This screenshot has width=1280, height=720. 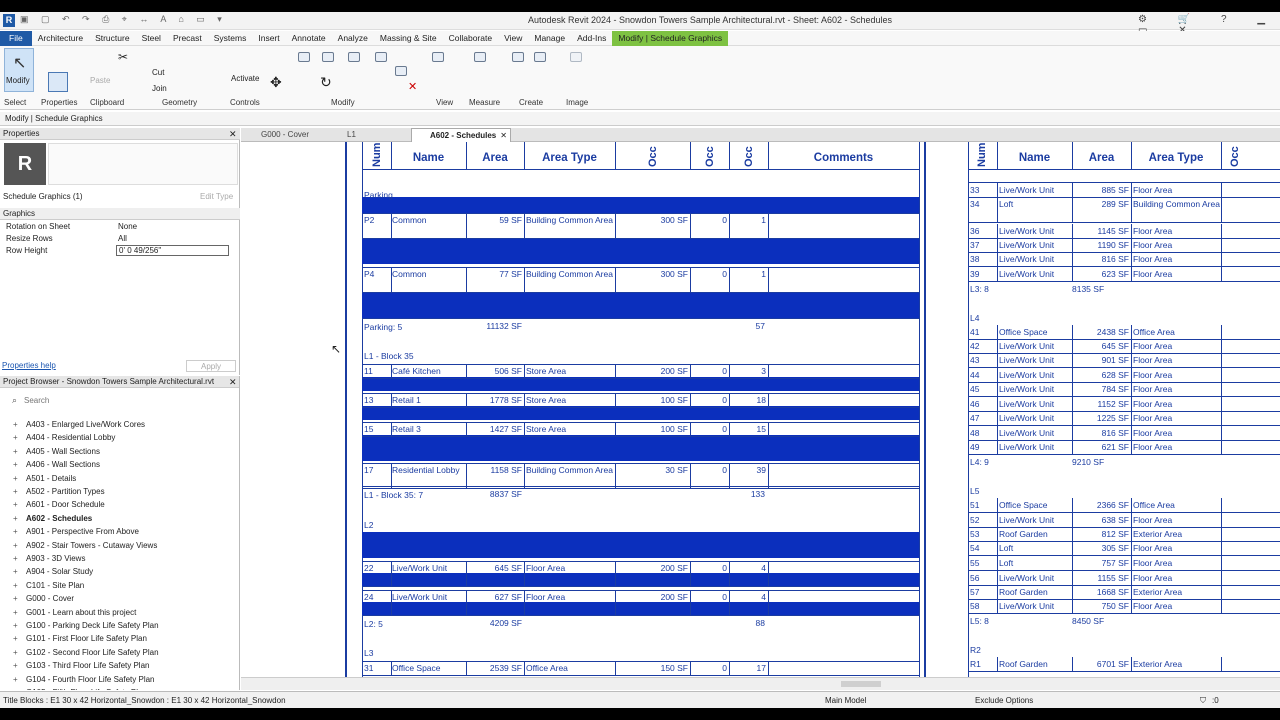 I want to click on schedule-cell: Parking, so click(x=464, y=195).